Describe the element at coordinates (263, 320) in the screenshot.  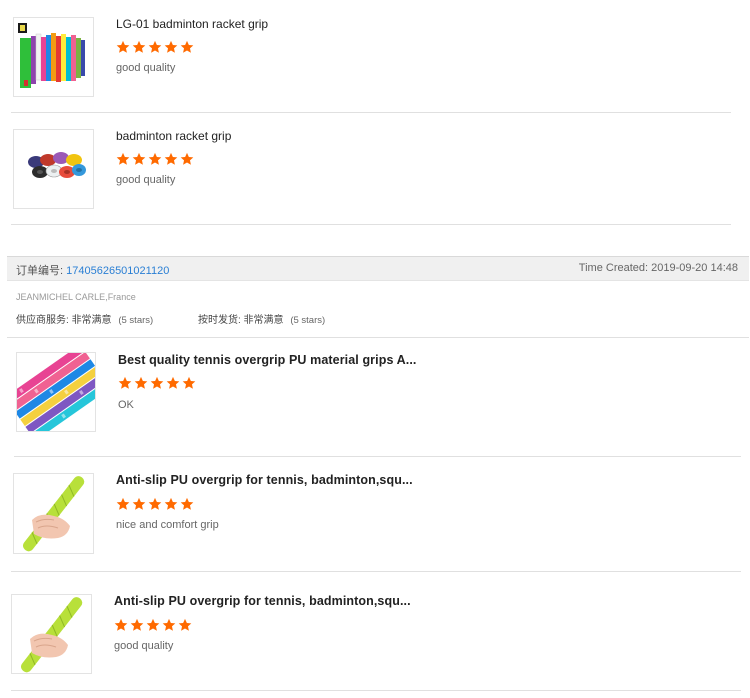
I see `shipping-value: 非常满意` at that location.